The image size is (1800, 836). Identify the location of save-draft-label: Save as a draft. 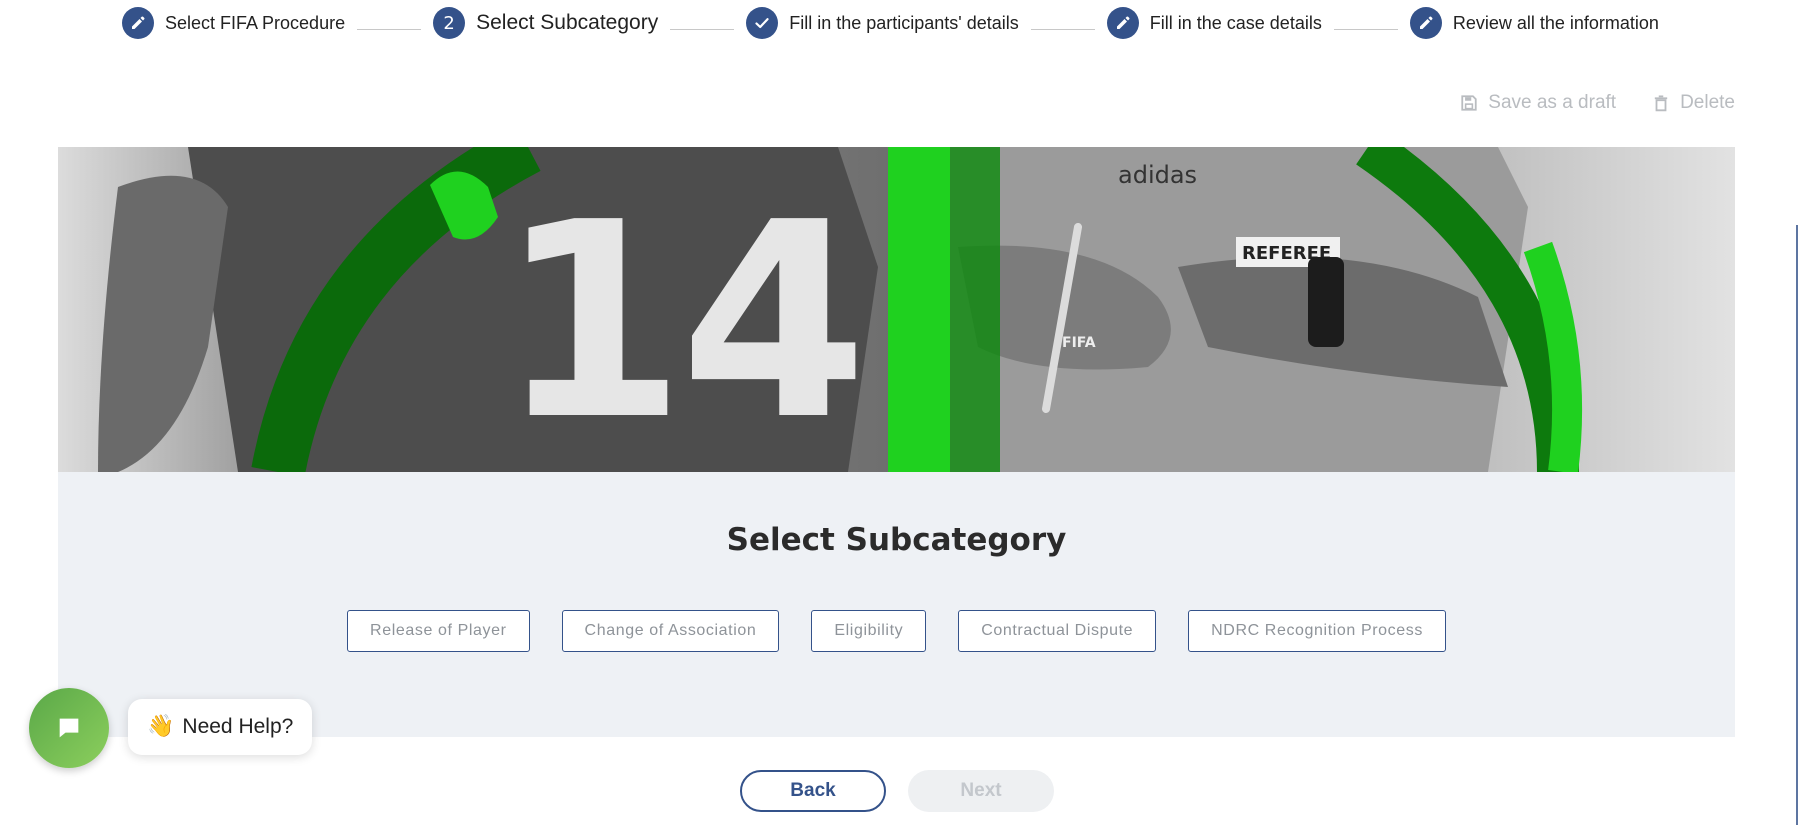
(1552, 102).